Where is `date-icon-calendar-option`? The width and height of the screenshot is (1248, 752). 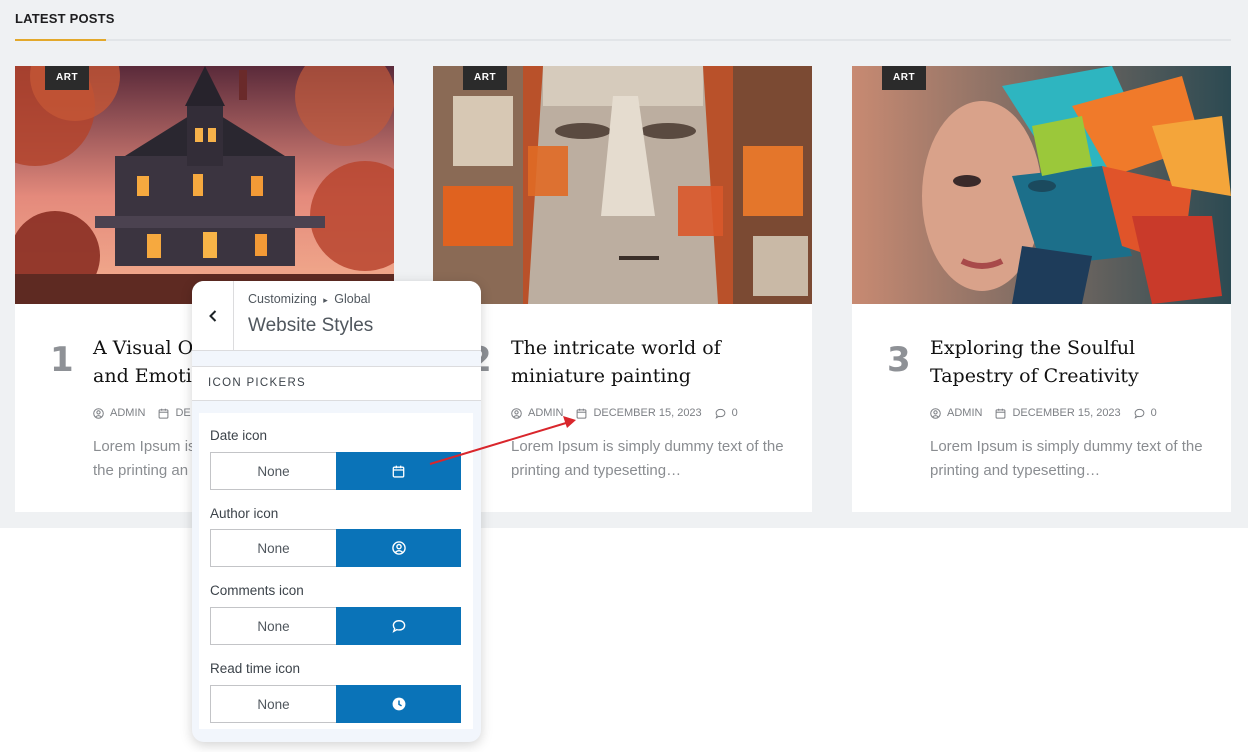 date-icon-calendar-option is located at coordinates (398, 471).